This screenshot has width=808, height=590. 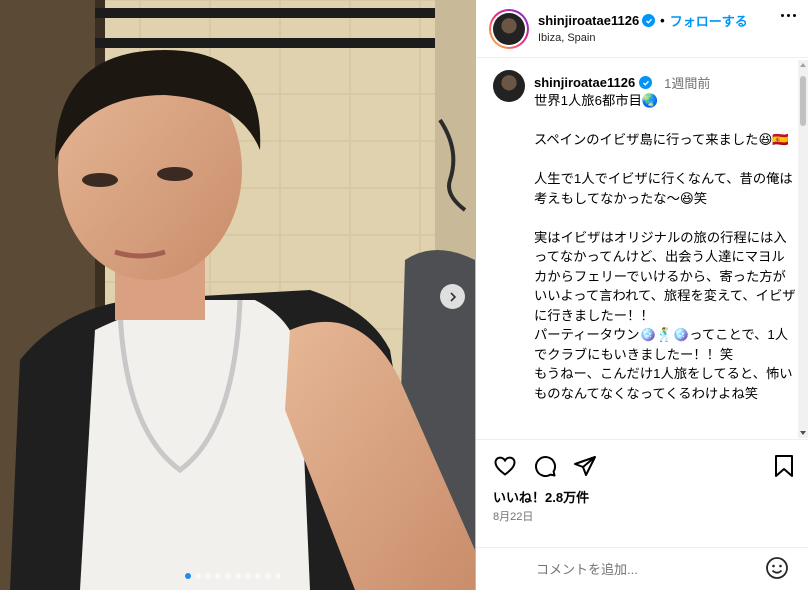 What do you see at coordinates (541, 496) in the screenshot?
I see `like-count: いいね！2.8万件` at bounding box center [541, 496].